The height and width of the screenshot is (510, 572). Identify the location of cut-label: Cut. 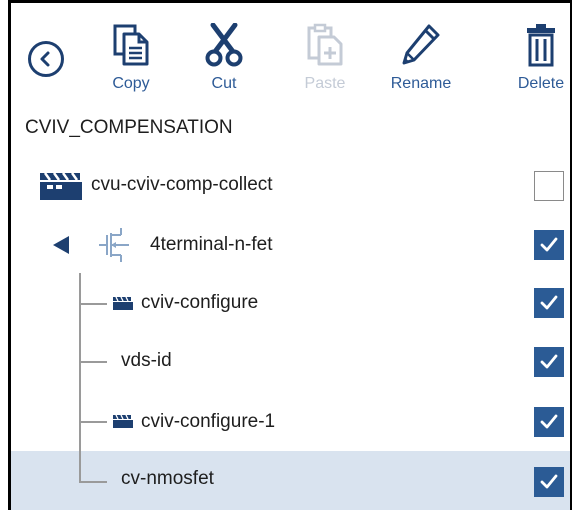
(224, 83).